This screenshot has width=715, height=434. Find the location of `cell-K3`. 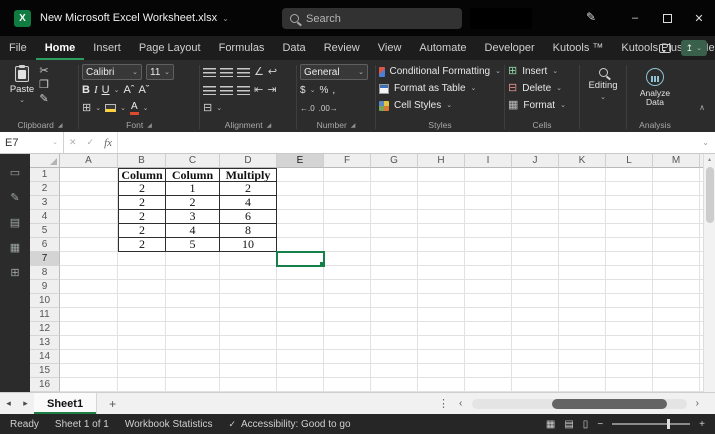

cell-K3 is located at coordinates (582, 203).